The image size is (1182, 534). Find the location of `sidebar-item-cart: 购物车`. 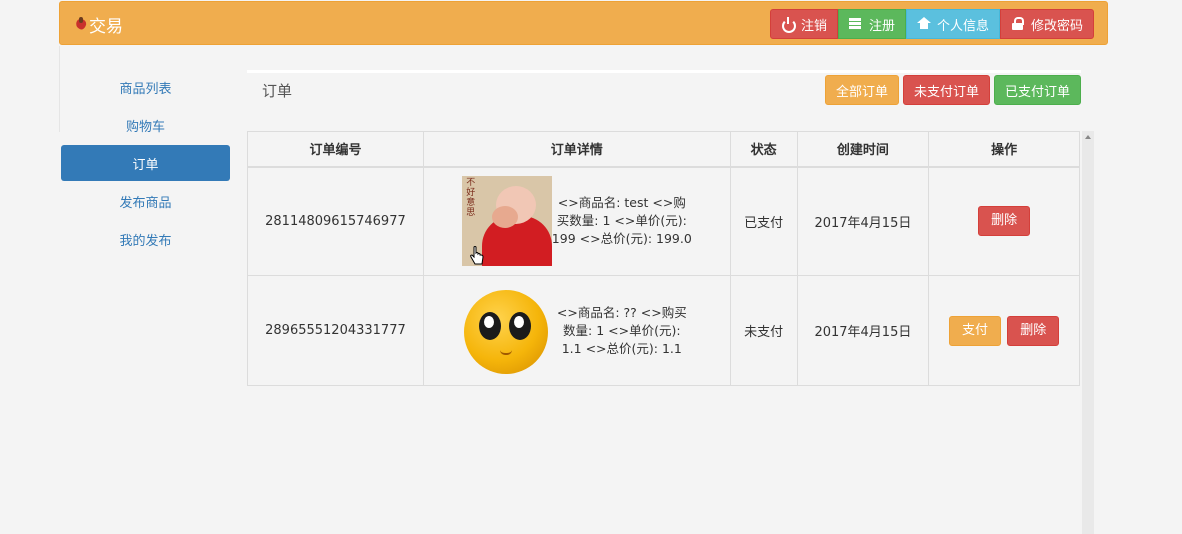

sidebar-item-cart: 购物车 is located at coordinates (145, 125).